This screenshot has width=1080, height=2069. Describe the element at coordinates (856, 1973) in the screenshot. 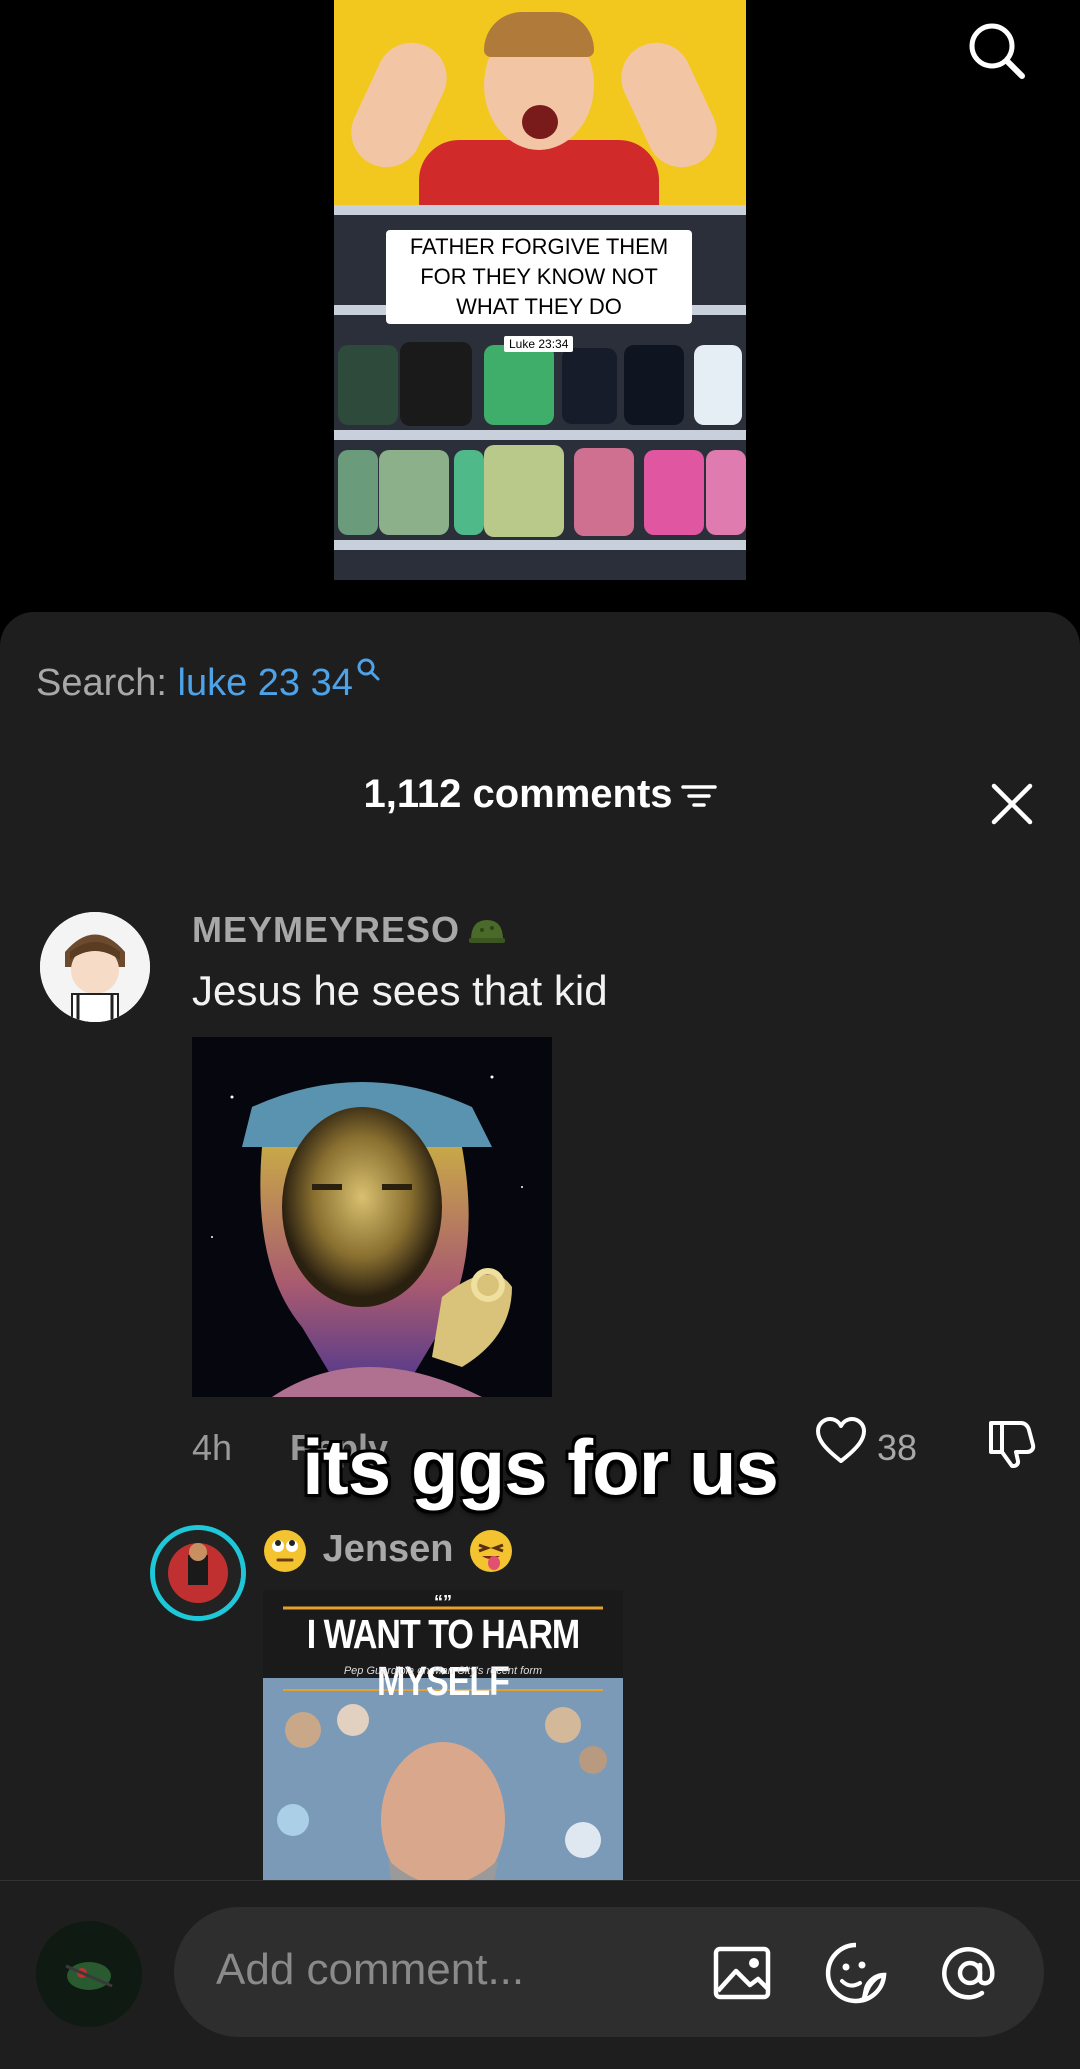

I see `sticker-icon` at that location.